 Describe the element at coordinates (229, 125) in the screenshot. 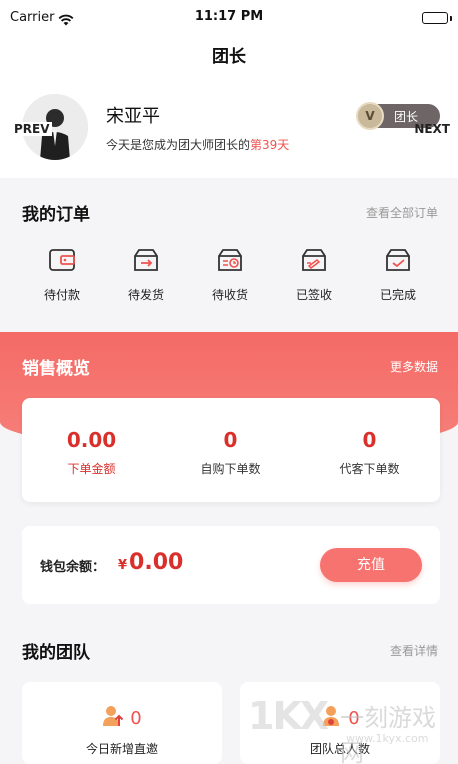

I see `profile-header: PREV 宋亚平 今天是您成为团大师团长的第39天 V 团长 NEXT` at that location.